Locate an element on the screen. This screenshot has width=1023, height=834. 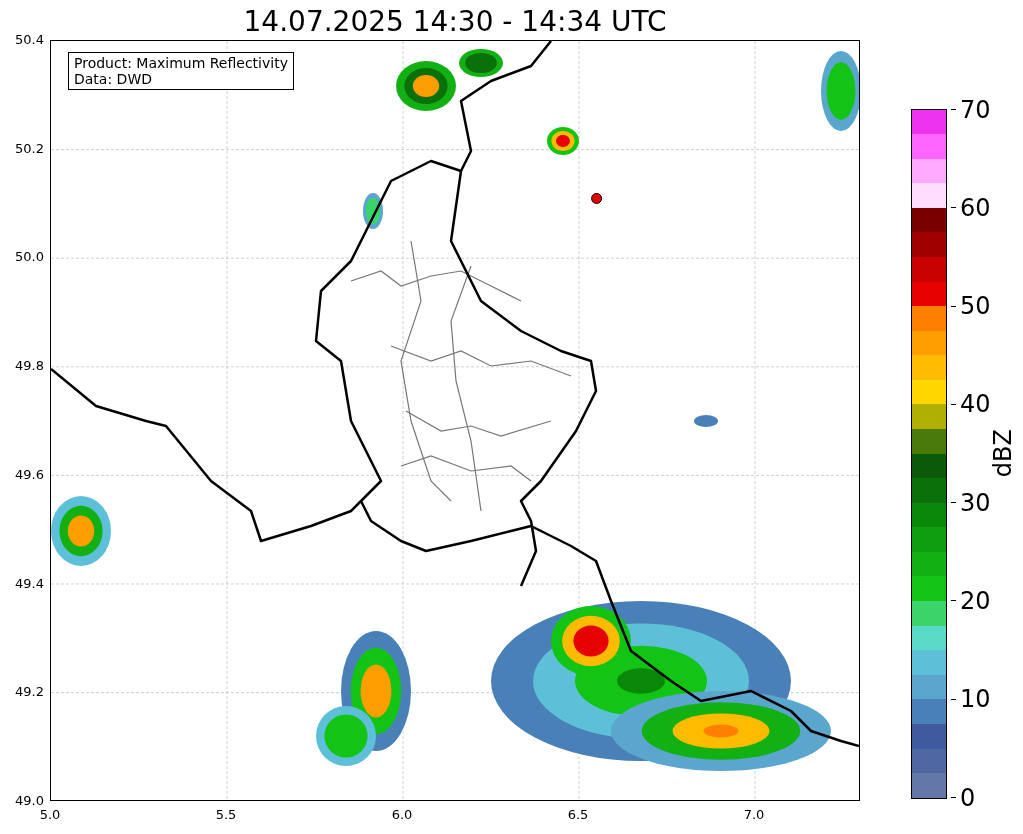
latitude-label: 49.6 is located at coordinates (30, 474).